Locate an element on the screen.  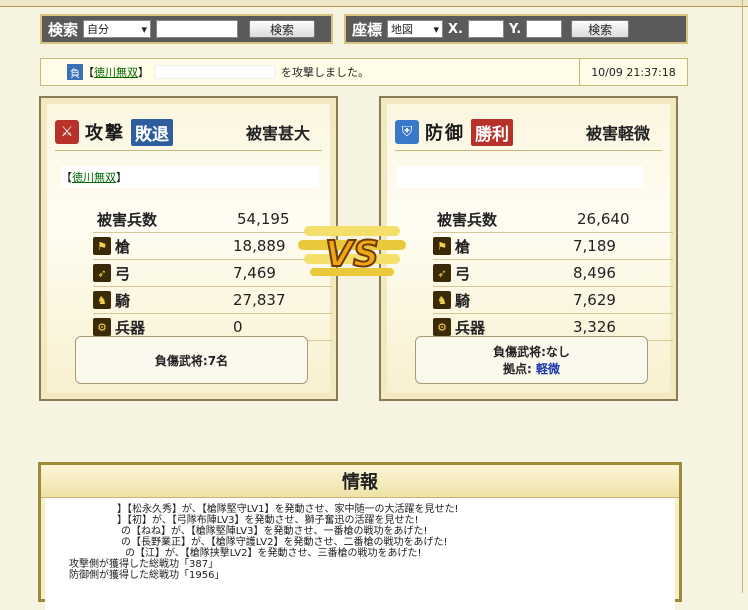
player-link: 徳川無双 is located at coordinates (116, 72).